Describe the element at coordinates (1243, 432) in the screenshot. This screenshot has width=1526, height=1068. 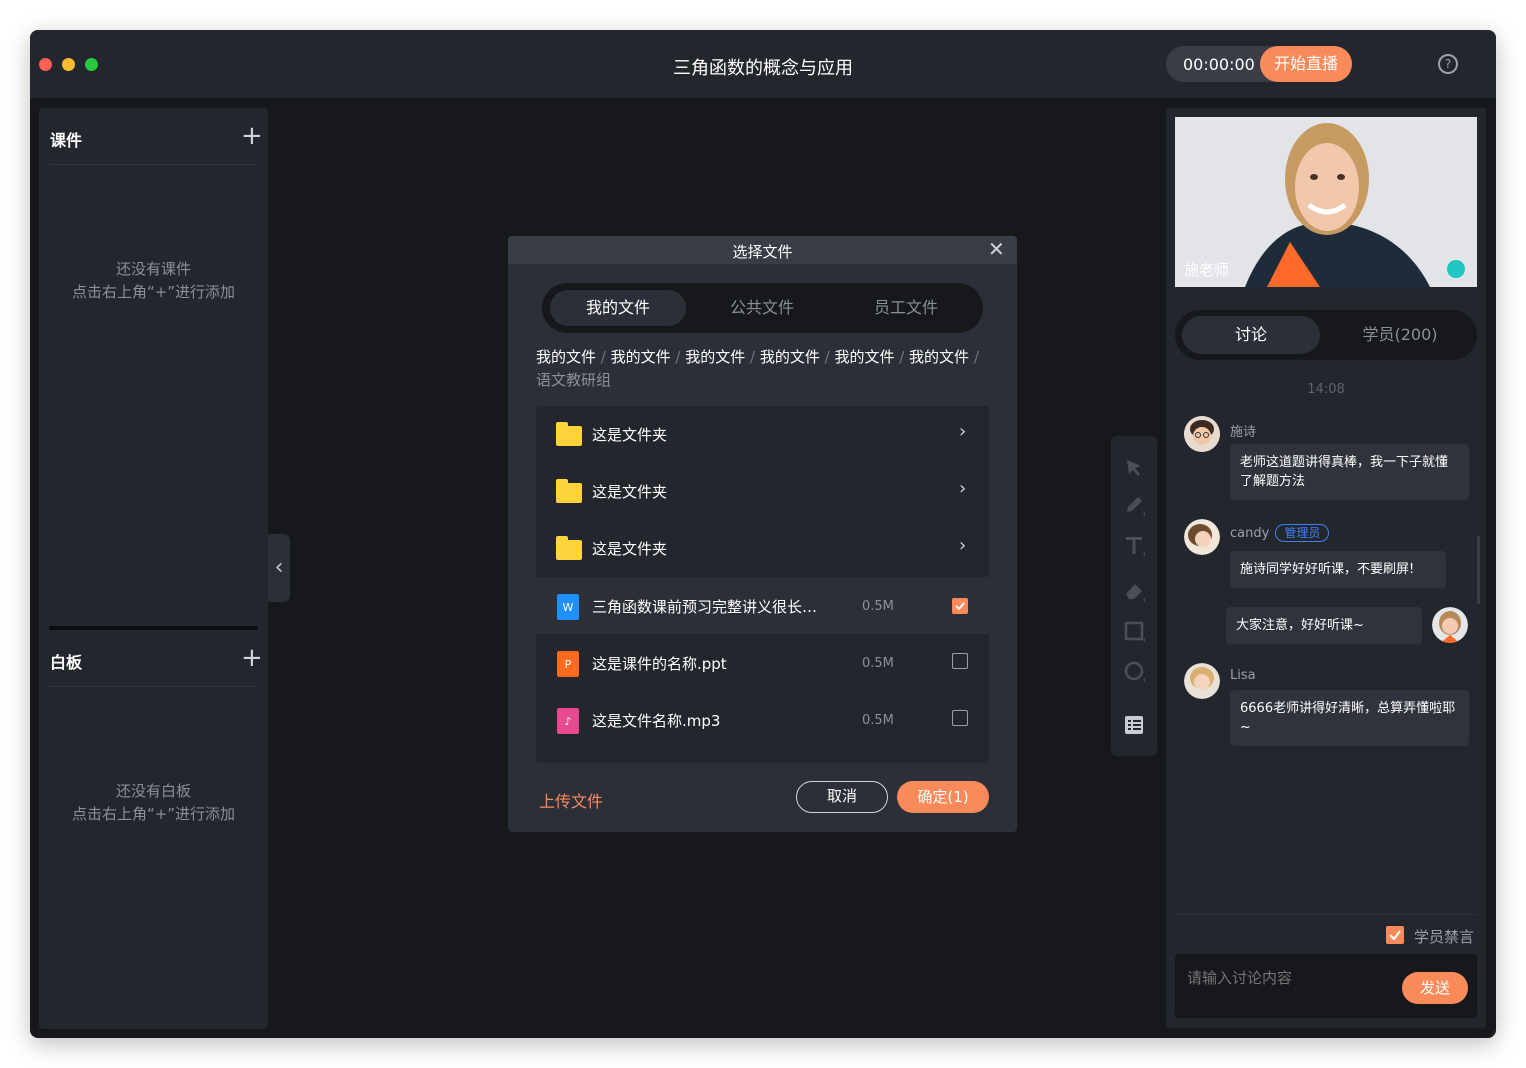
I see `sender-name: 施诗` at that location.